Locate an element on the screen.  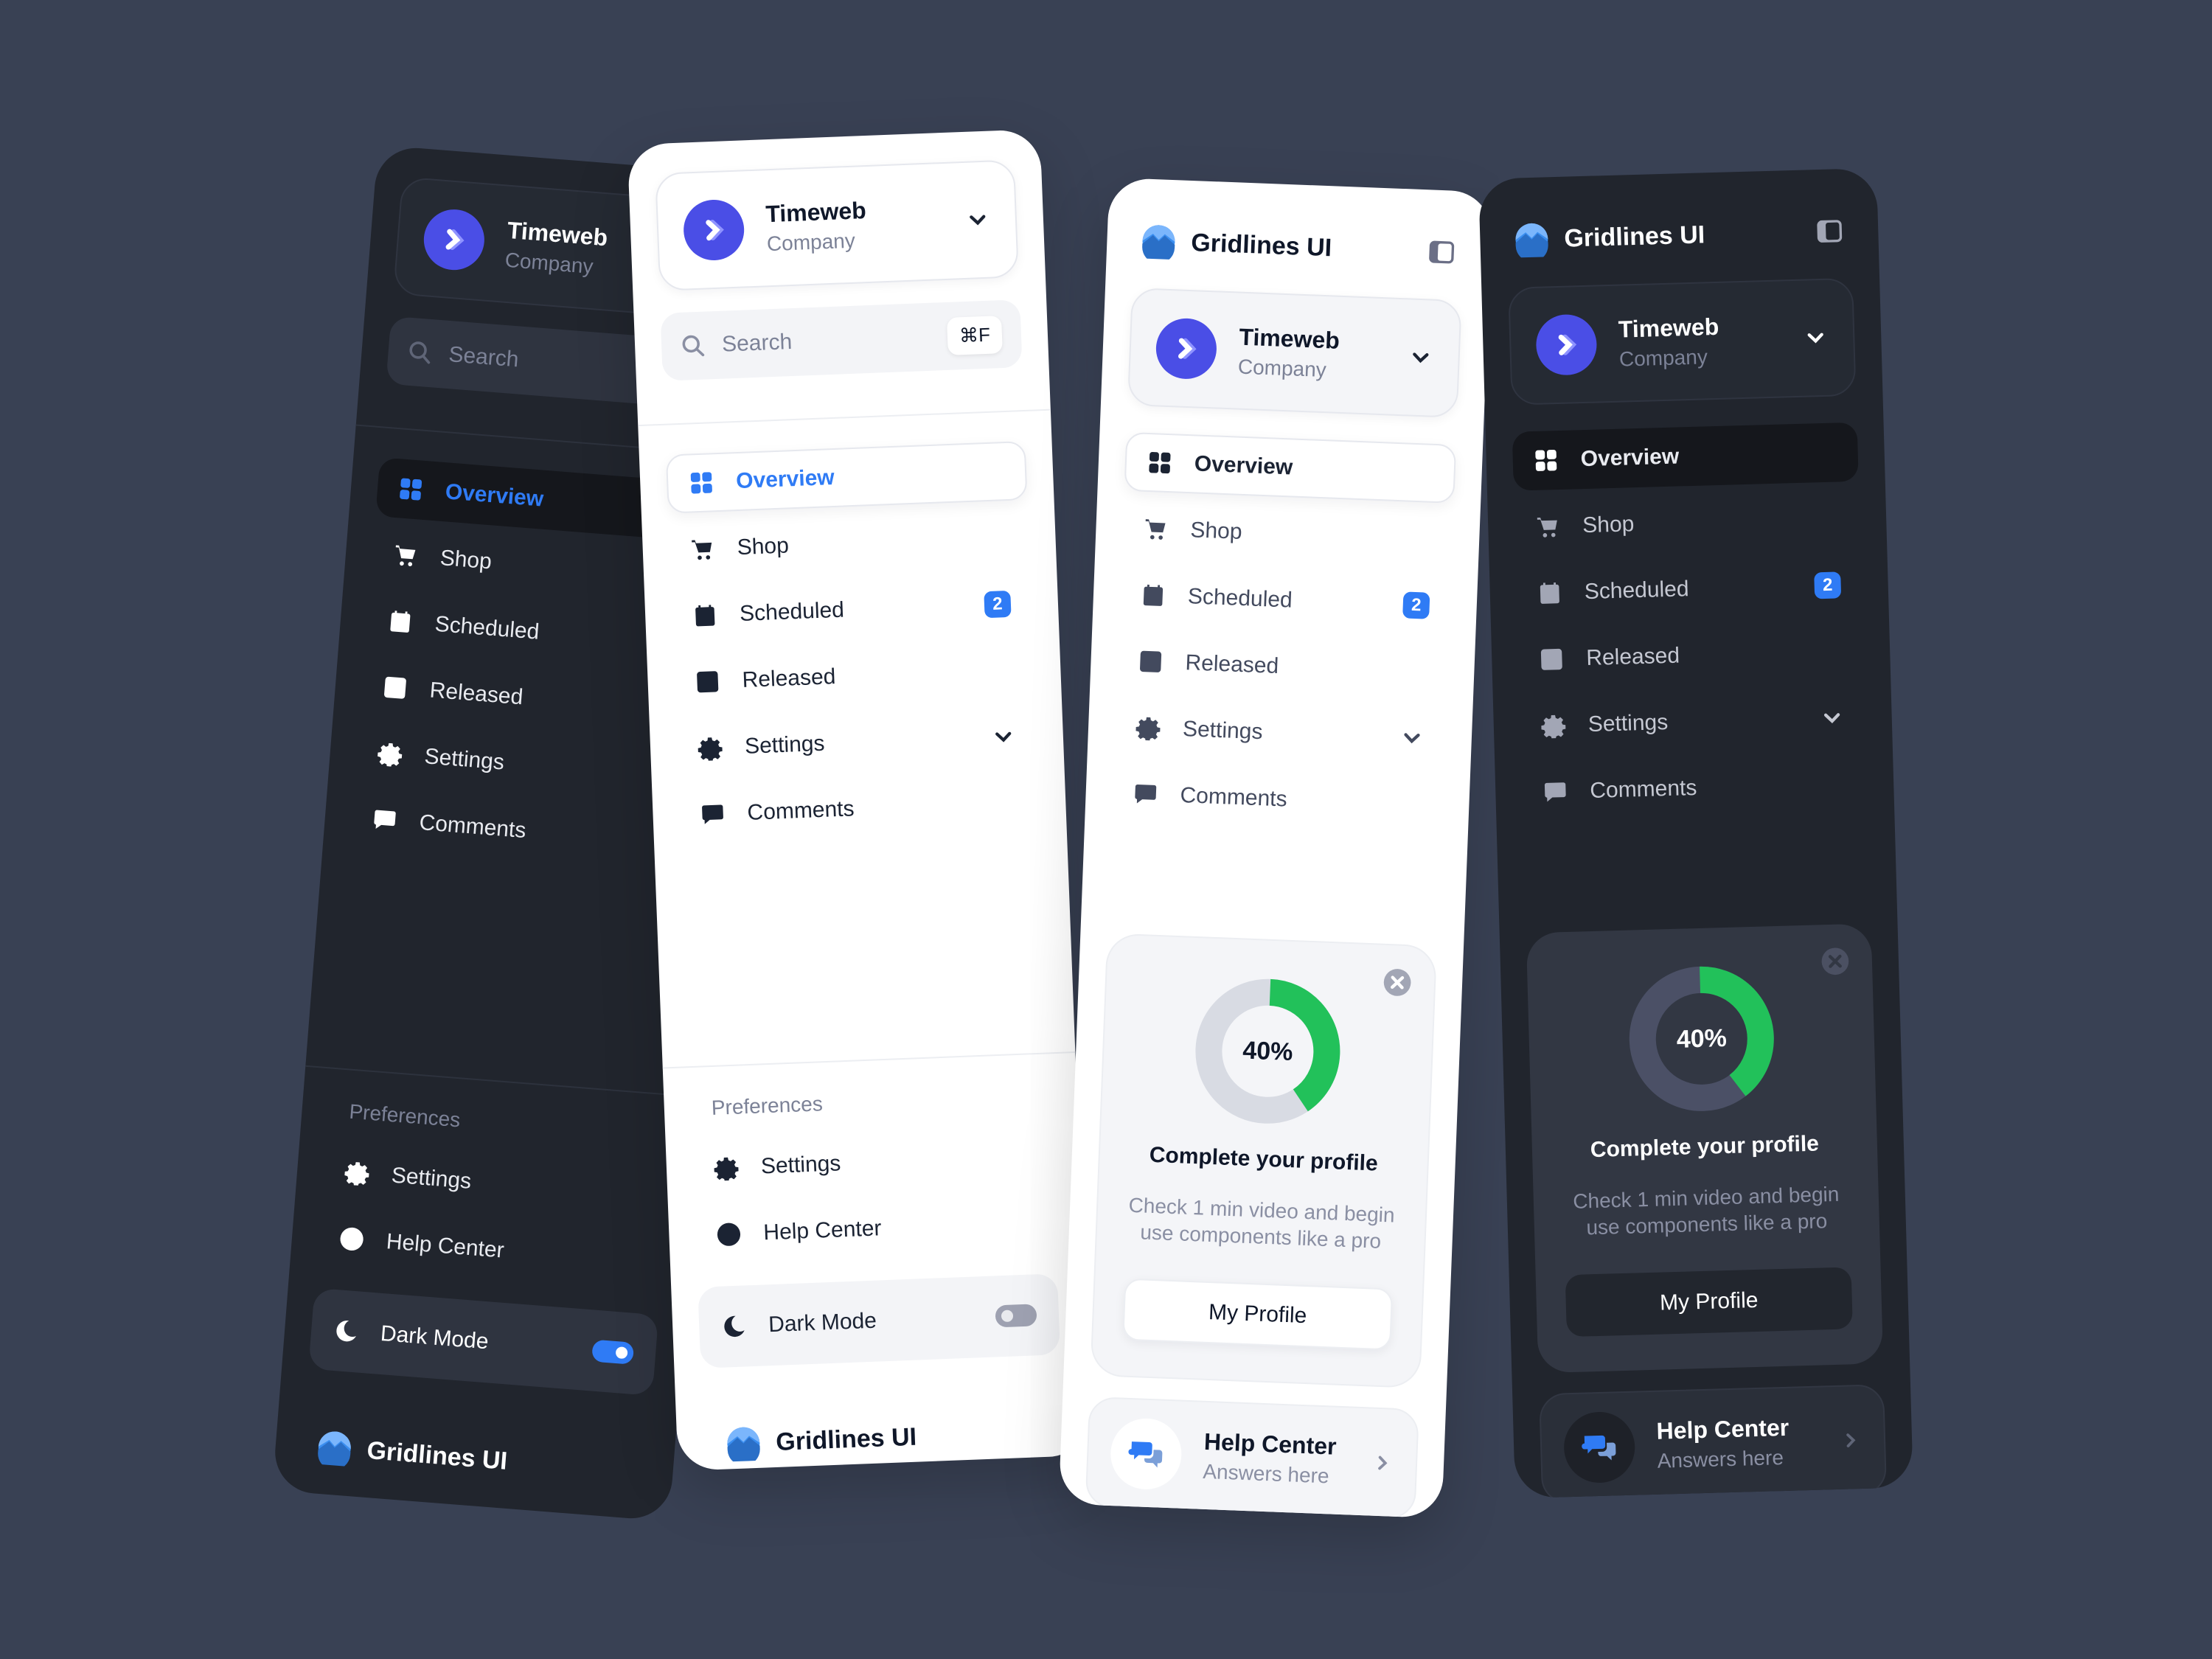
sidebar-header: Gridlines UI is located at coordinates (1679, 235).